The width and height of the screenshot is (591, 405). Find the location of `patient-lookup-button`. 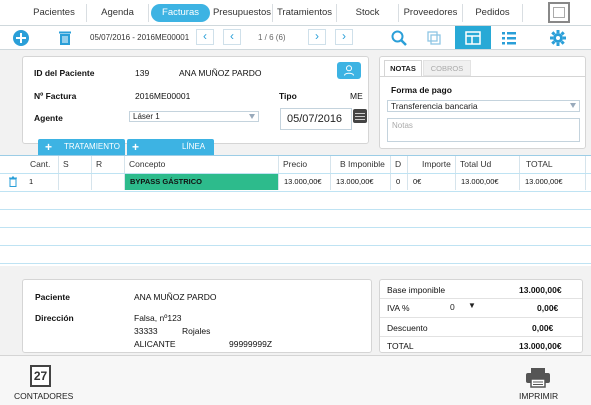

patient-lookup-button is located at coordinates (349, 70).